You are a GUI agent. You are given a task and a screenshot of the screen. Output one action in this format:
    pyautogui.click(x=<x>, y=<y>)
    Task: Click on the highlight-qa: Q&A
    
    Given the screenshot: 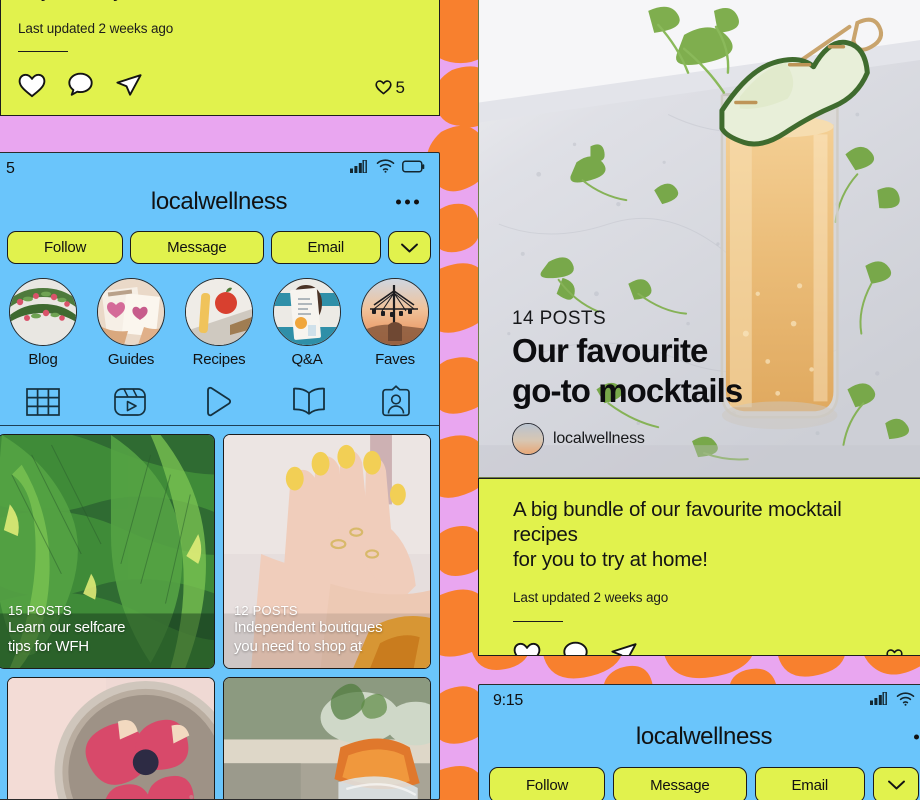 What is the action you would take?
    pyautogui.click(x=307, y=323)
    